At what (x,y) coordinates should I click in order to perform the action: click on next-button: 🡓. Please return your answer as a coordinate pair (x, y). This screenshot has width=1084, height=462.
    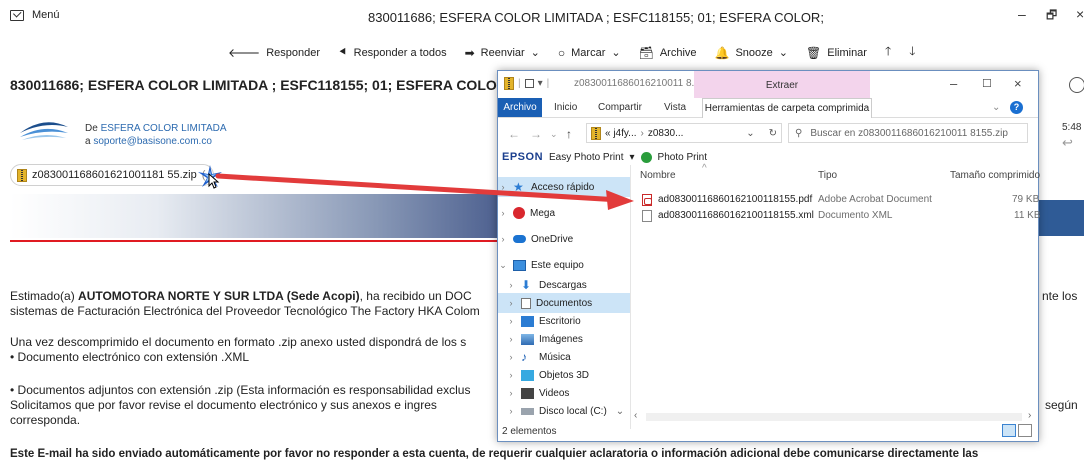
    Looking at the image, I should click on (912, 52).